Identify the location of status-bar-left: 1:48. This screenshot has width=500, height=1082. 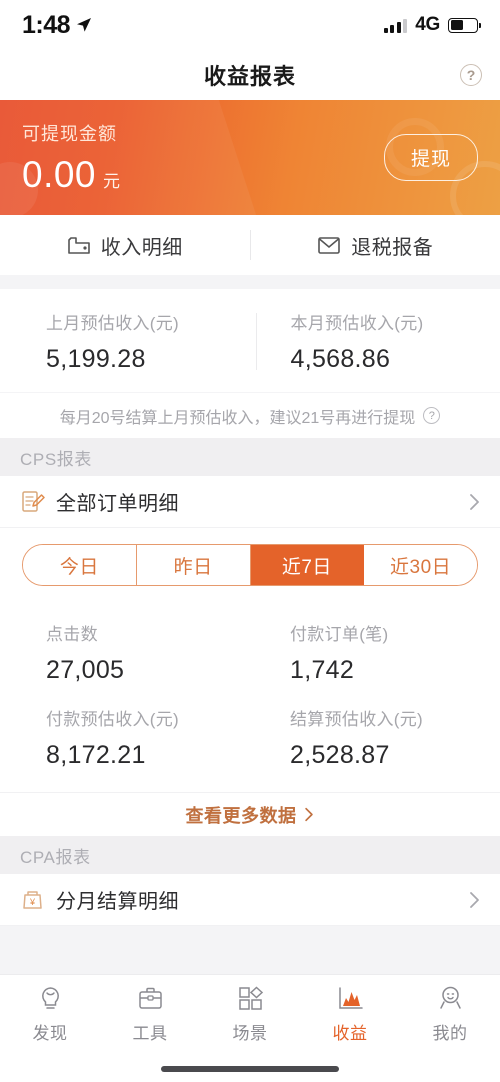
(57, 25).